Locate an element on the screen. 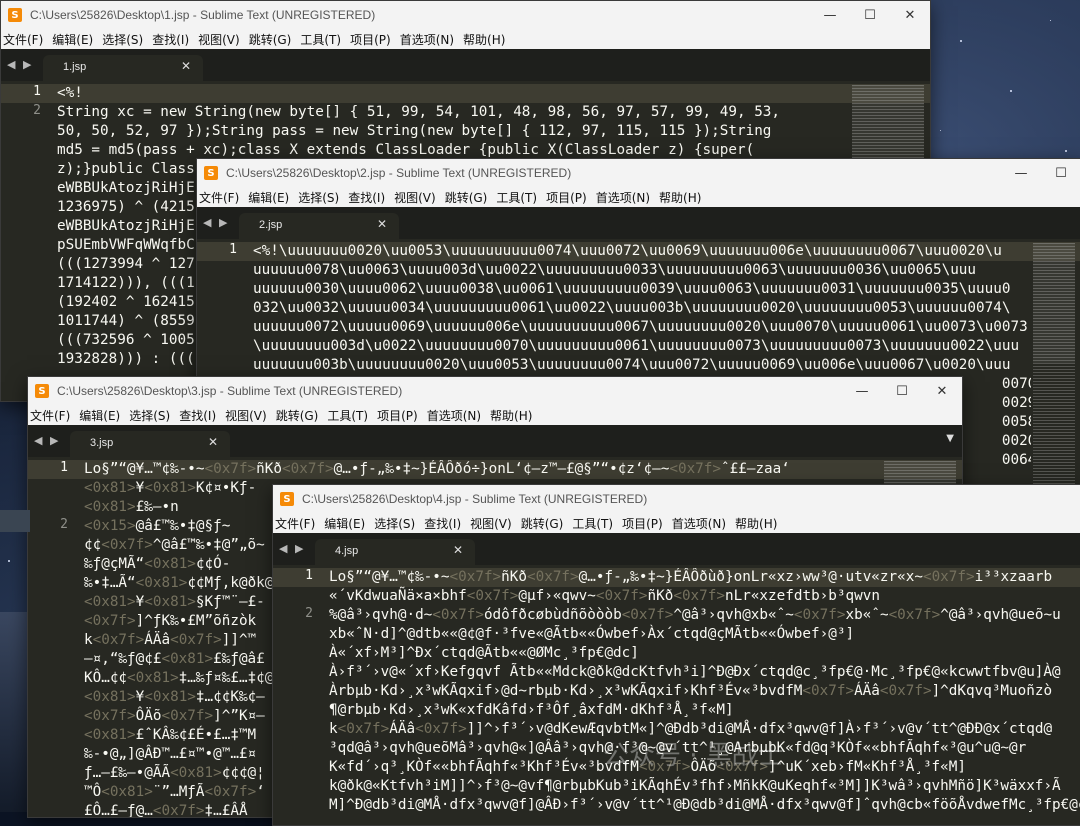 The height and width of the screenshot is (826, 1080). watermark-text: 公众号 · 黑战士 is located at coordinates (693, 756).